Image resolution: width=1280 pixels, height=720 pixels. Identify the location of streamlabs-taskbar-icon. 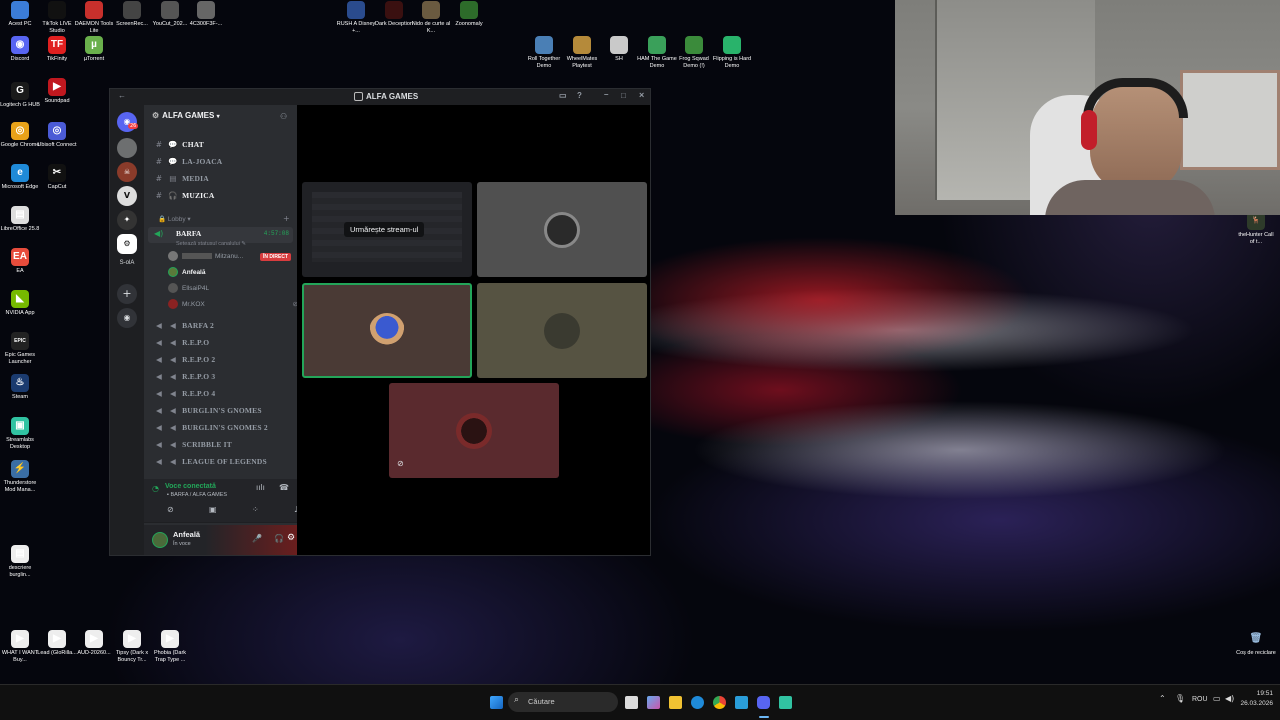
(785, 702).